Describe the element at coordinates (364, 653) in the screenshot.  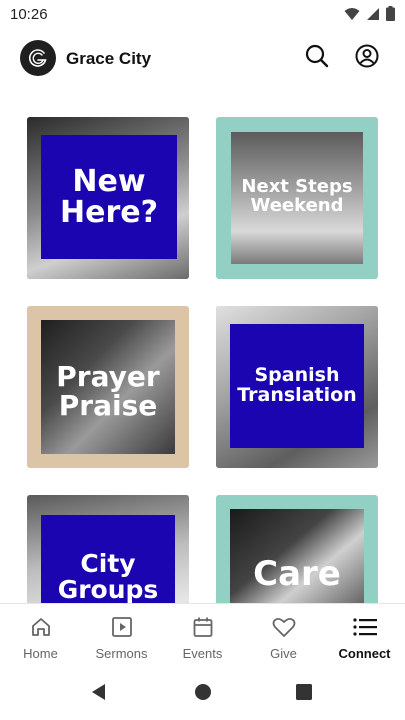
I see `nav-label: Connect` at that location.